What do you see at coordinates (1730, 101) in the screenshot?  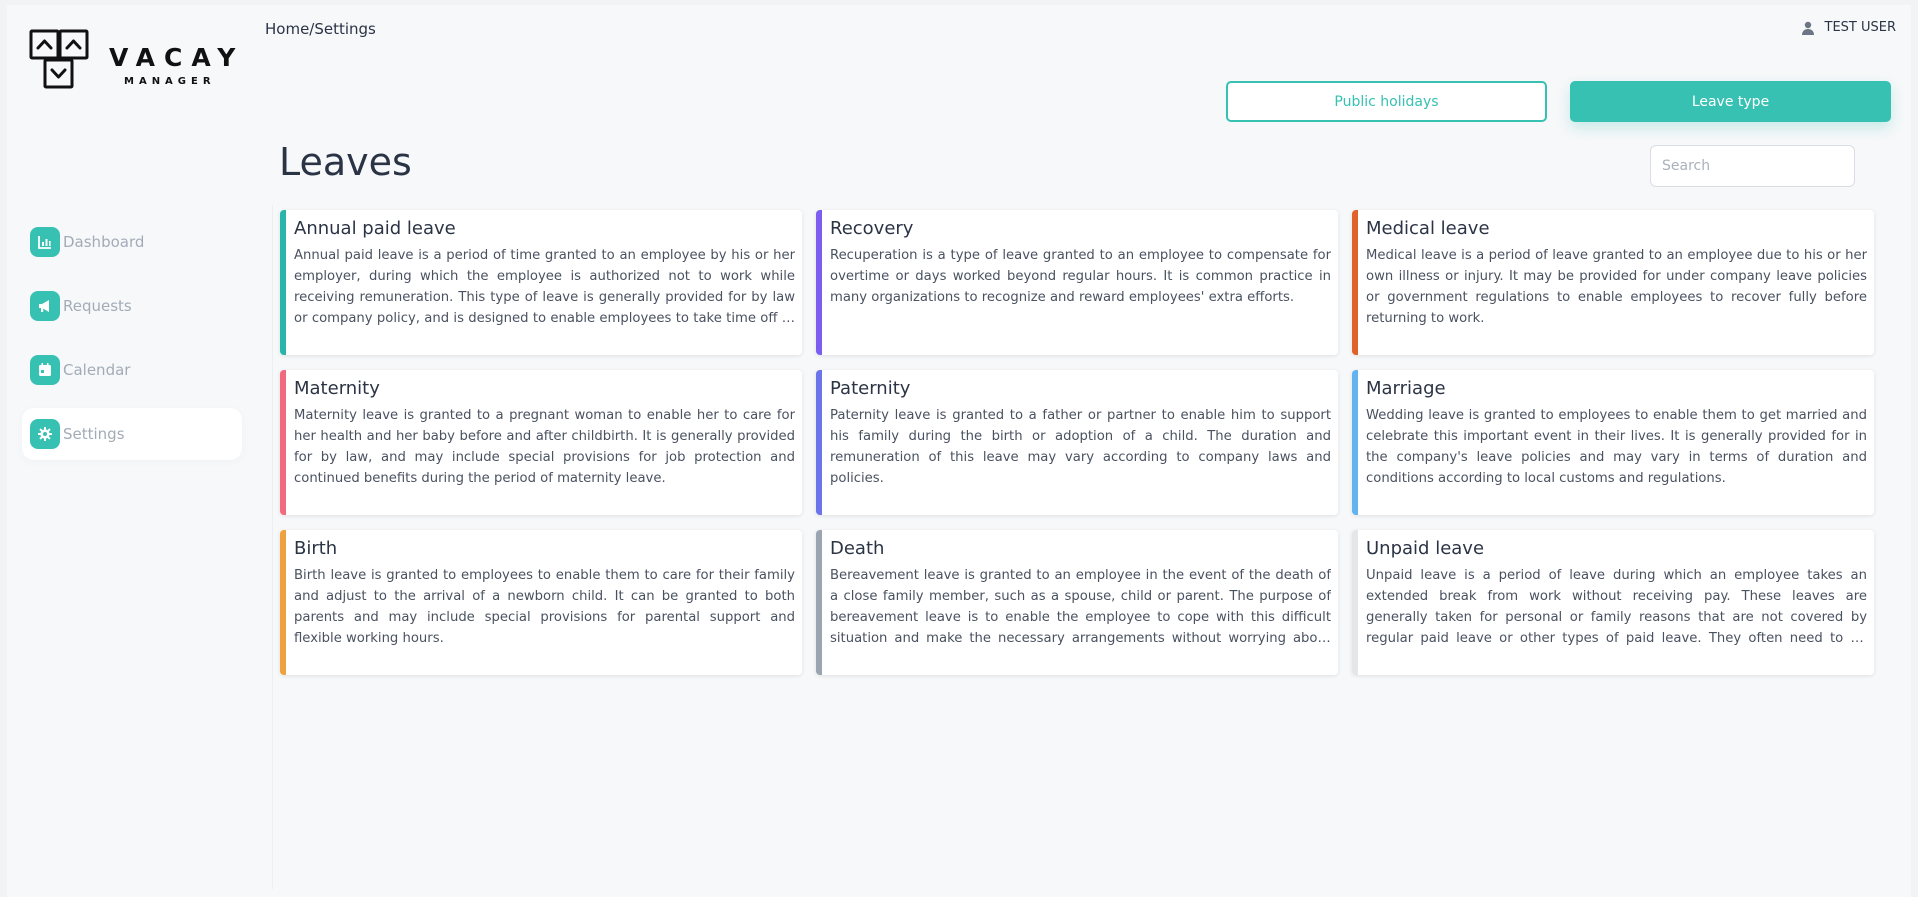 I see `leave-type-button: Leave type` at bounding box center [1730, 101].